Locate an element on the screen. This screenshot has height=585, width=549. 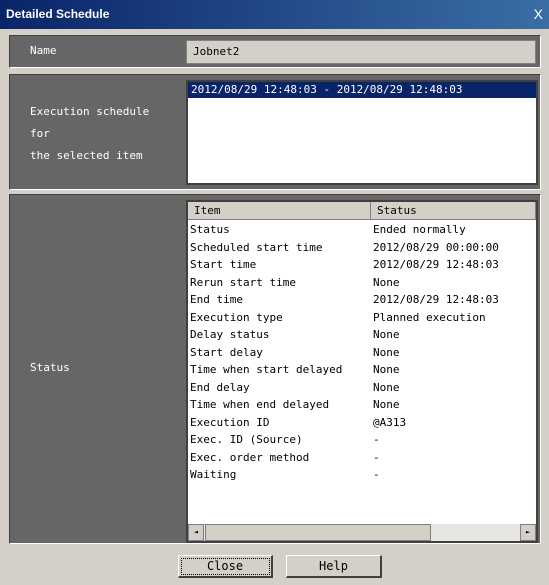
scroll-right-icon: ► is located at coordinates (528, 532).